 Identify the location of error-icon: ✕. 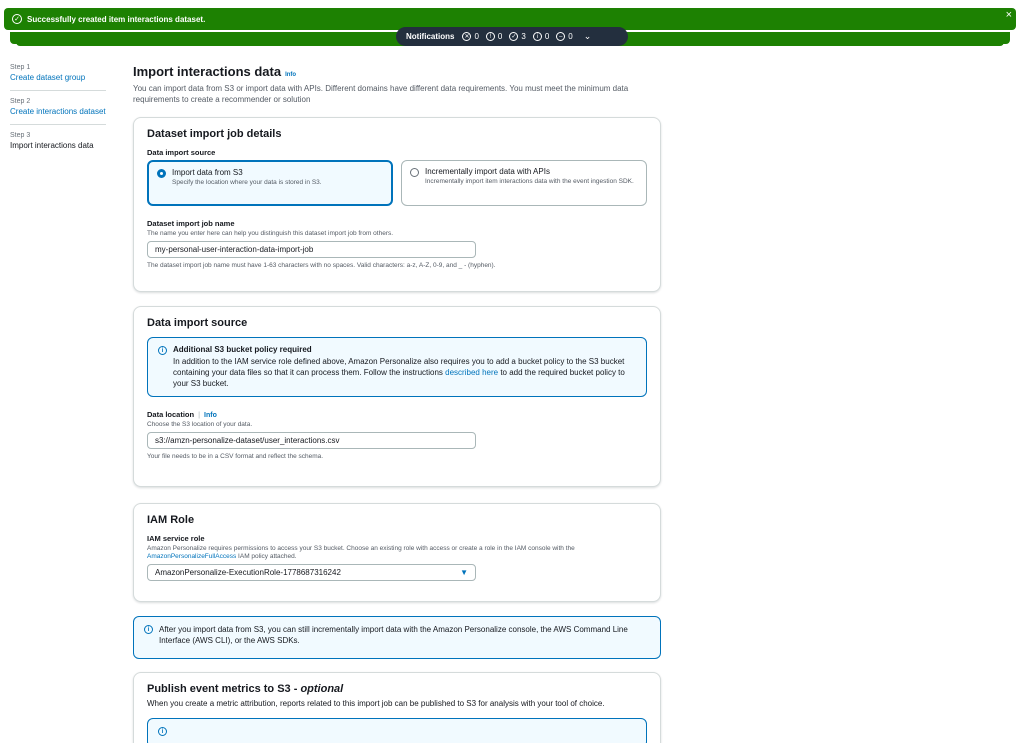
(467, 36).